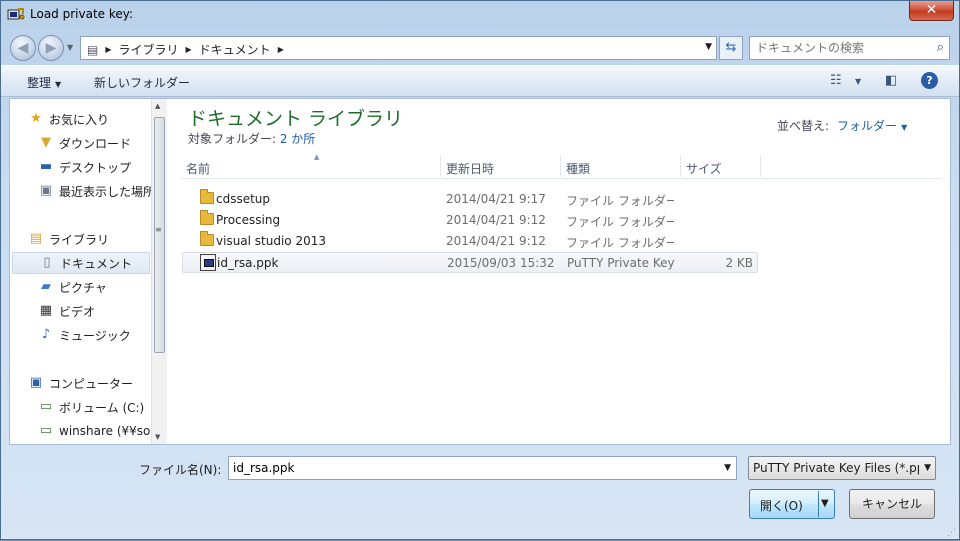 The height and width of the screenshot is (541, 960). I want to click on search-icon: ⌕, so click(940, 47).